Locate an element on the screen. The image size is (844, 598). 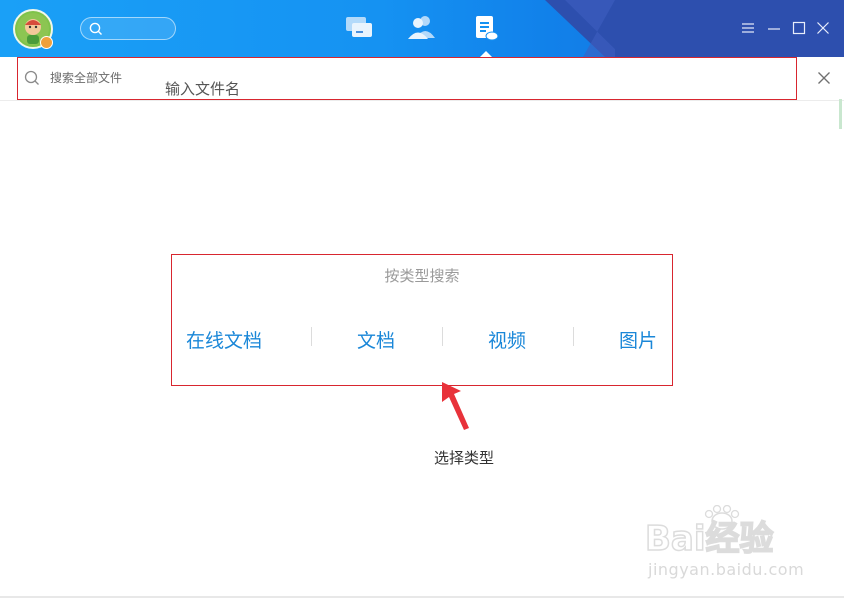
type-image: 图片 is located at coordinates (638, 339).